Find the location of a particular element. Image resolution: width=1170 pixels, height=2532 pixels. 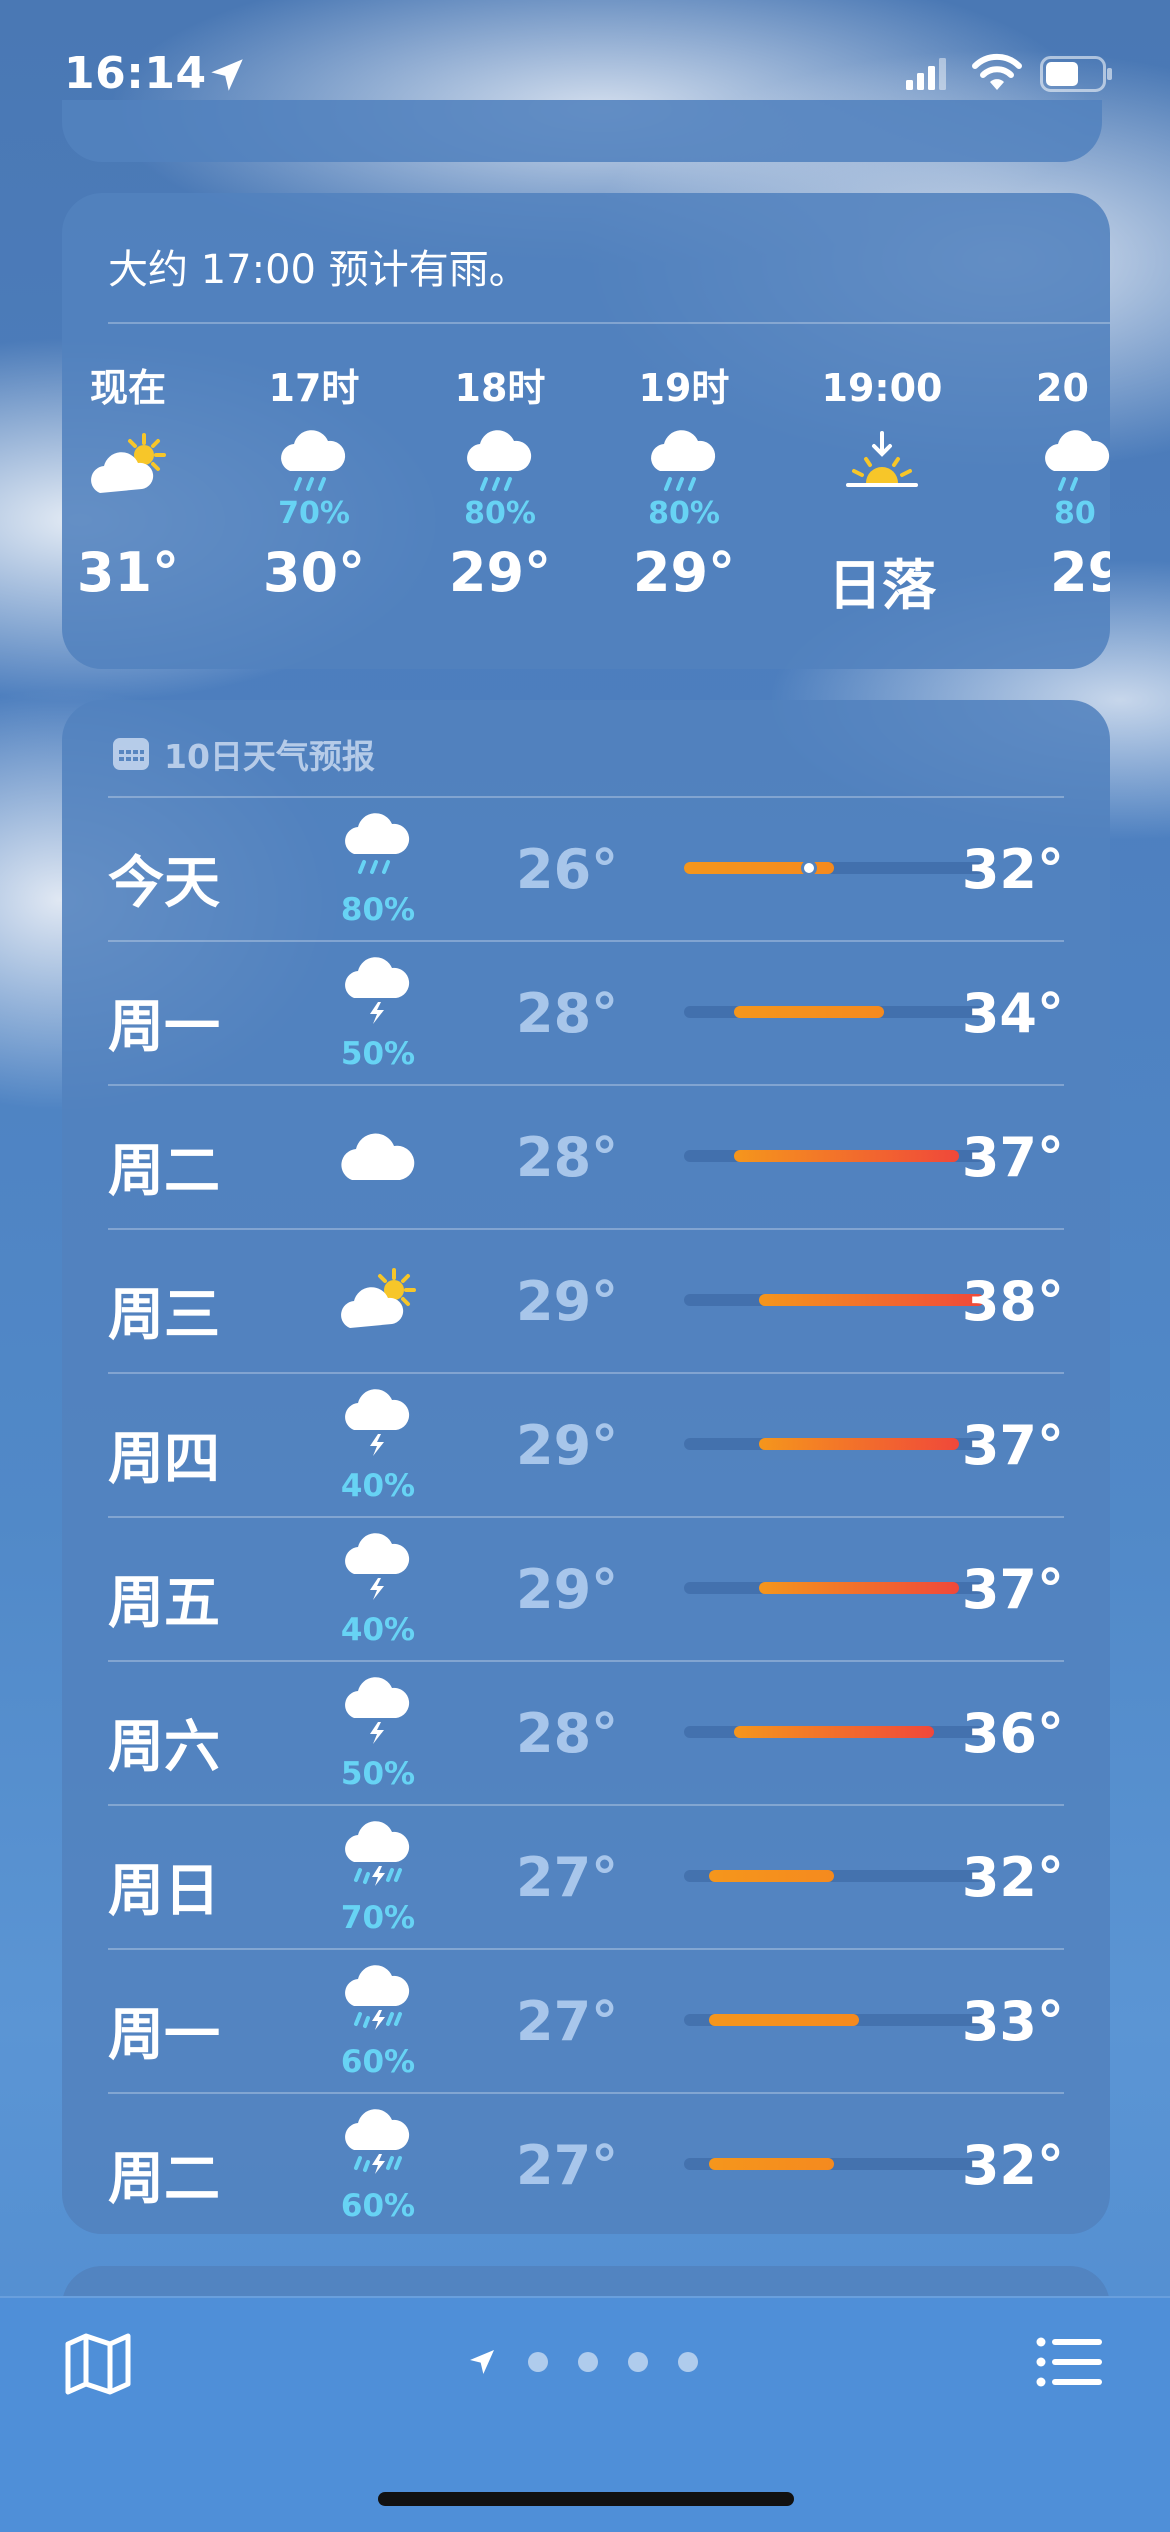

hour-item: 20 80 29 is located at coordinates (1069, 483).